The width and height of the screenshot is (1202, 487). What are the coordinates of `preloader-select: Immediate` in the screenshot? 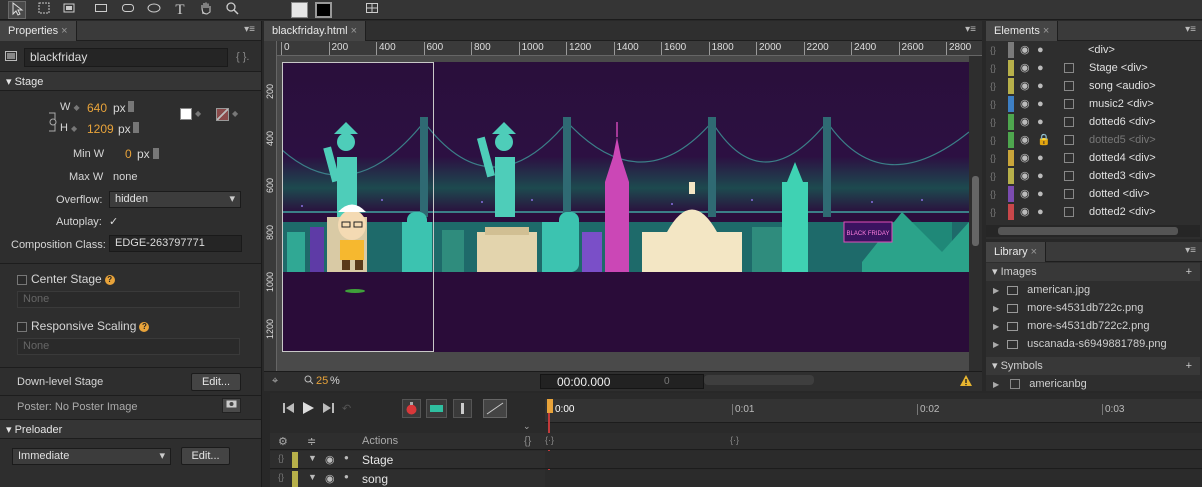 It's located at (91, 456).